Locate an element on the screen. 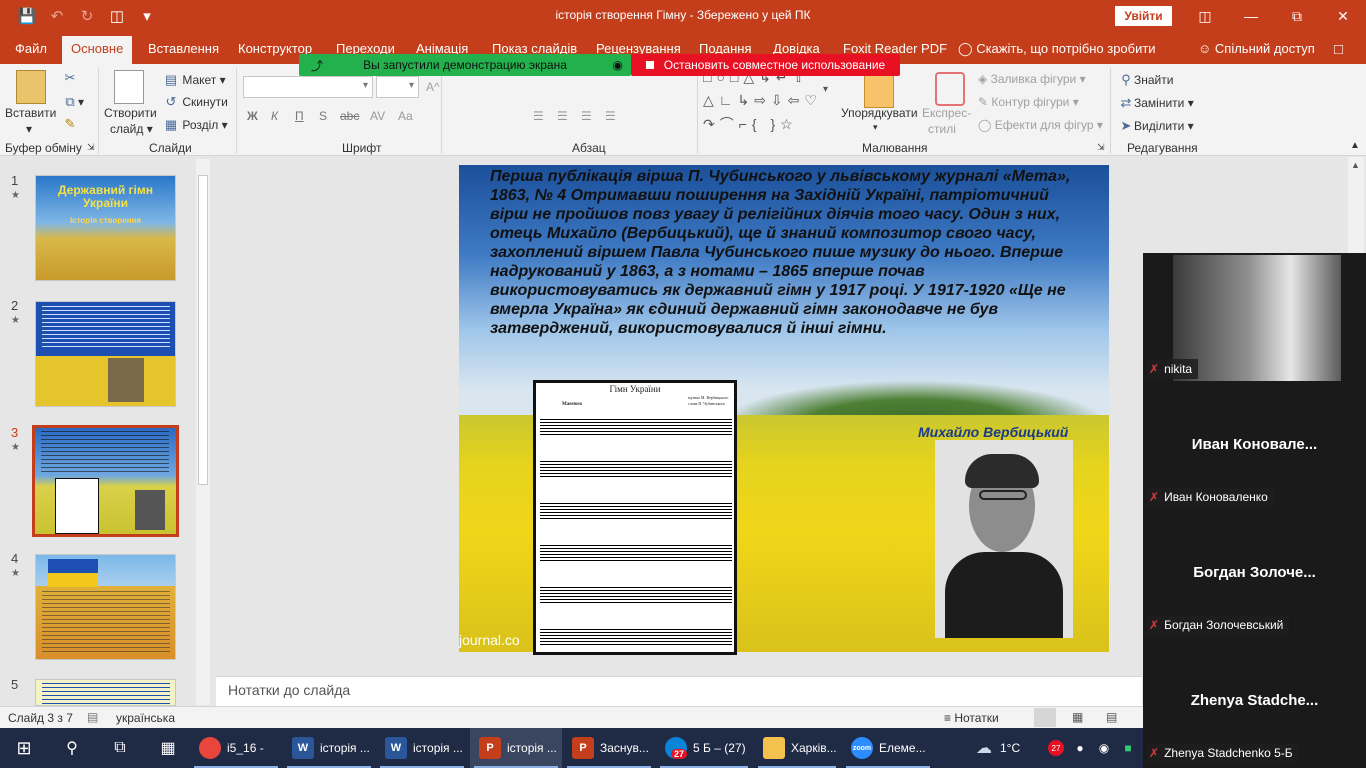 The image size is (1366, 768). font-name-combo: ▾ is located at coordinates (308, 87).